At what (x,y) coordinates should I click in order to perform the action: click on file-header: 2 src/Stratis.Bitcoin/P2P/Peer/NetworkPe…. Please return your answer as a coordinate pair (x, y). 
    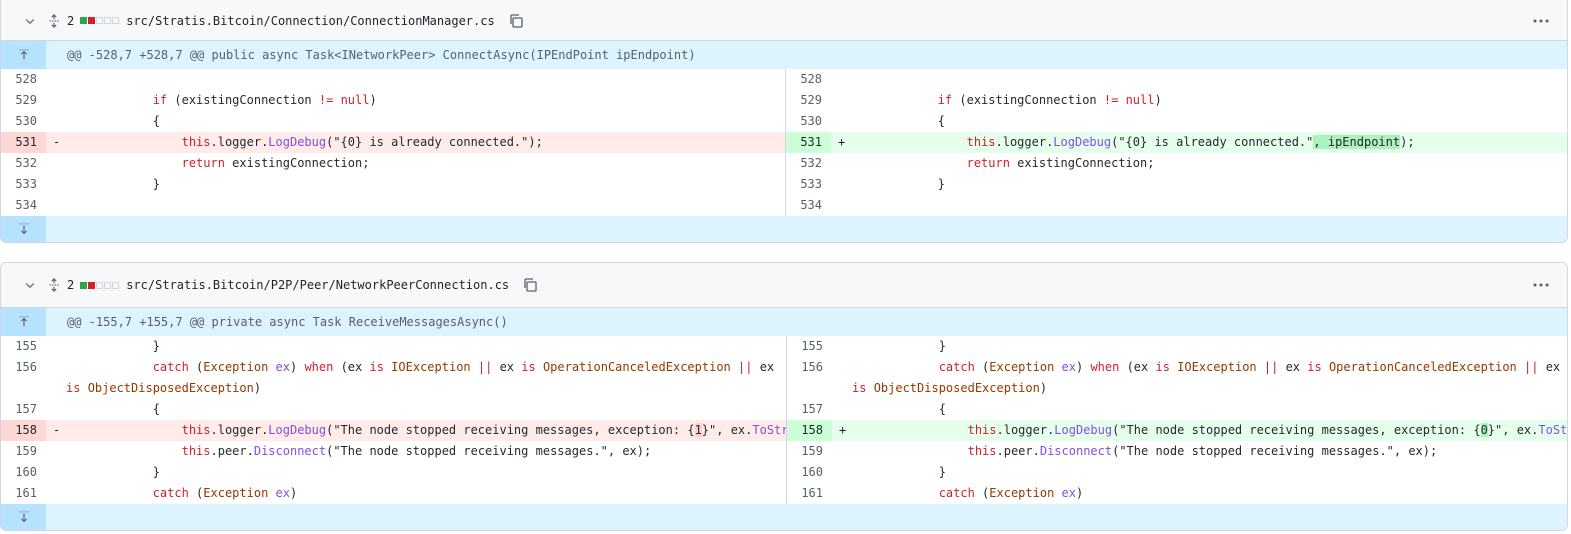
    Looking at the image, I should click on (784, 285).